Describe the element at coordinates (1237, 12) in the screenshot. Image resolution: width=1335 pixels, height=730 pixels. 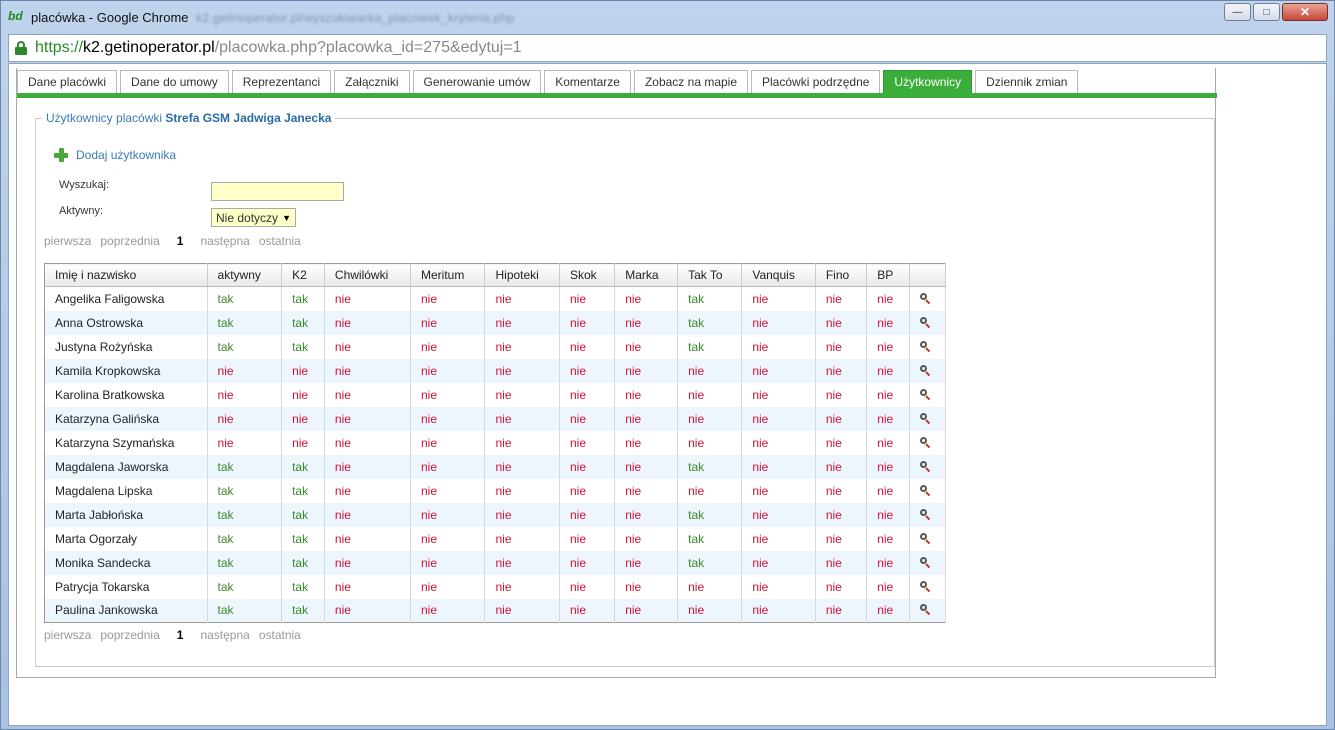
I see `minimize-button: —` at that location.